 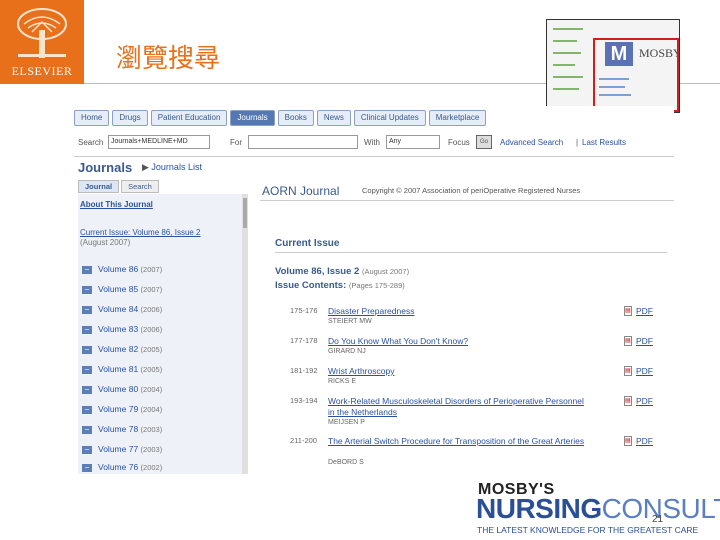 What do you see at coordinates (151, 429) in the screenshot?
I see `volume-year: (2003)` at bounding box center [151, 429].